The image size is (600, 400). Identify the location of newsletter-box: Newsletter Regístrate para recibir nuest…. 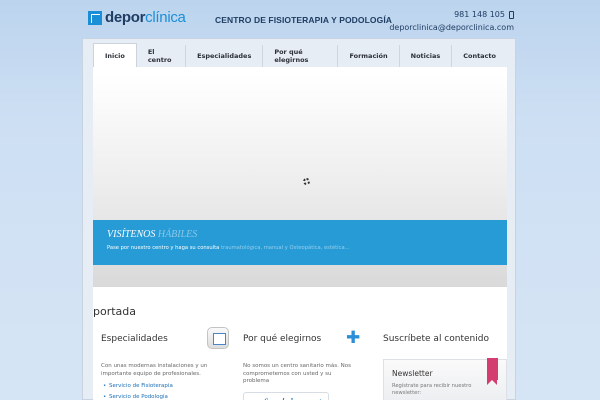
(445, 379).